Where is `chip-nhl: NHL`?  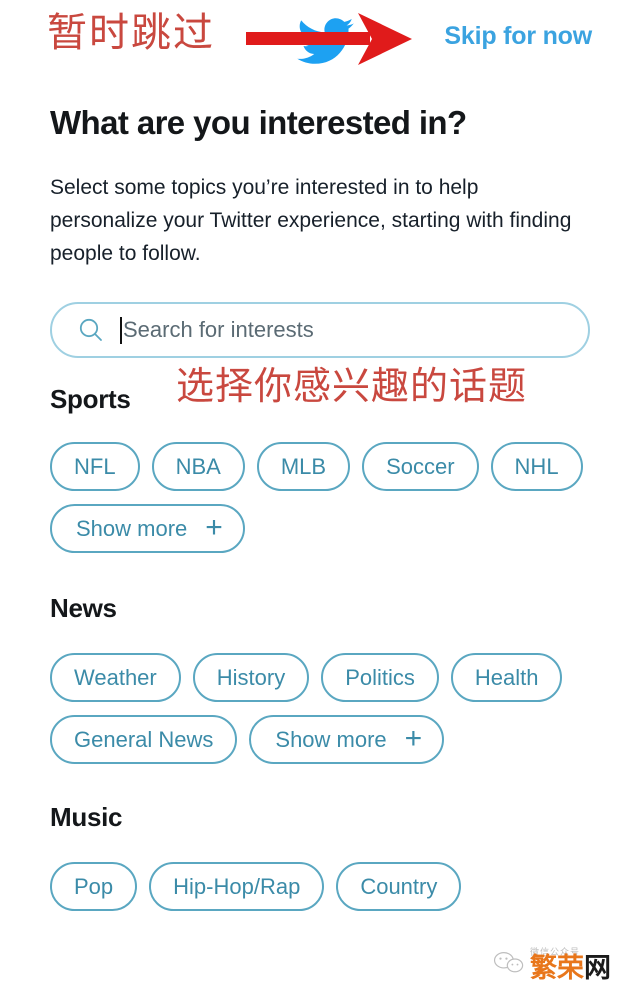
chip-nhl: NHL is located at coordinates (536, 466).